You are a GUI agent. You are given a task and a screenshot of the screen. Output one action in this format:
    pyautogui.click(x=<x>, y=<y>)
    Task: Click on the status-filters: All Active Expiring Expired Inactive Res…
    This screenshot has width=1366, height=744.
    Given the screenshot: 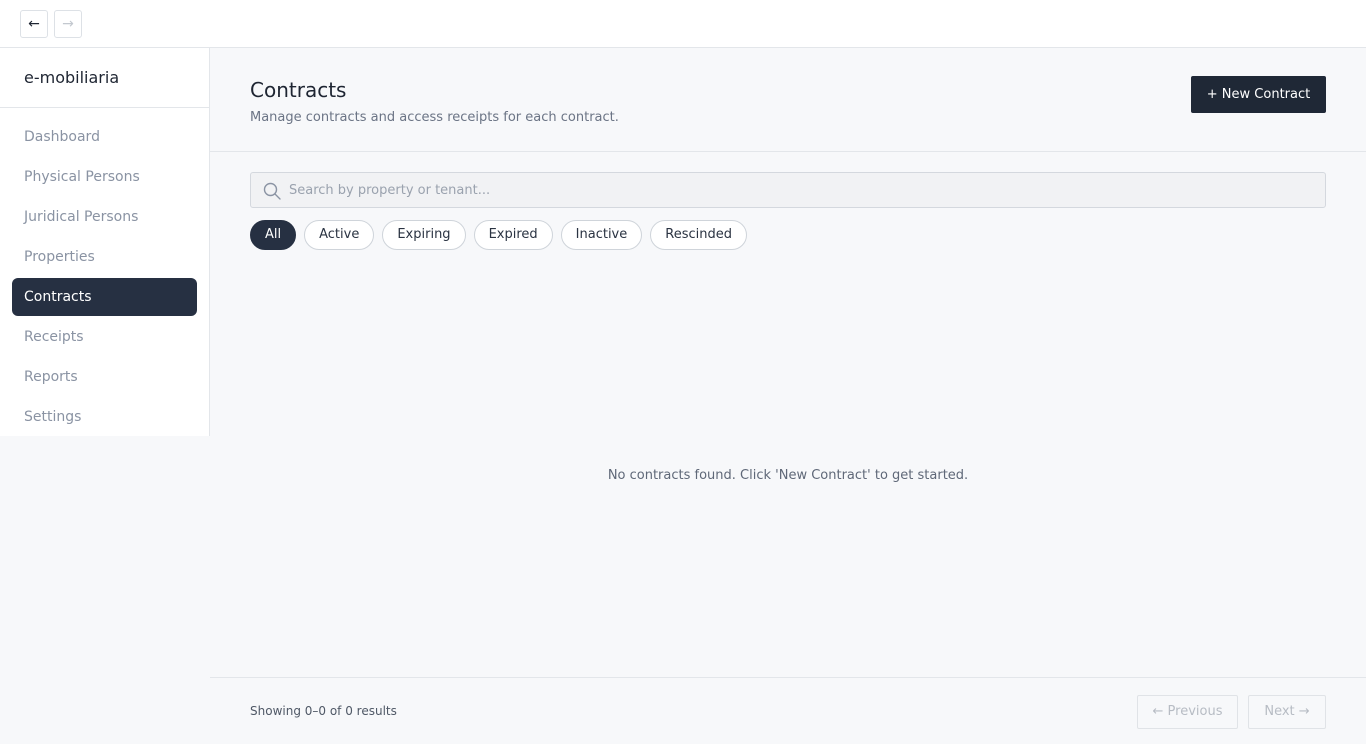 What is the action you would take?
    pyautogui.click(x=498, y=235)
    